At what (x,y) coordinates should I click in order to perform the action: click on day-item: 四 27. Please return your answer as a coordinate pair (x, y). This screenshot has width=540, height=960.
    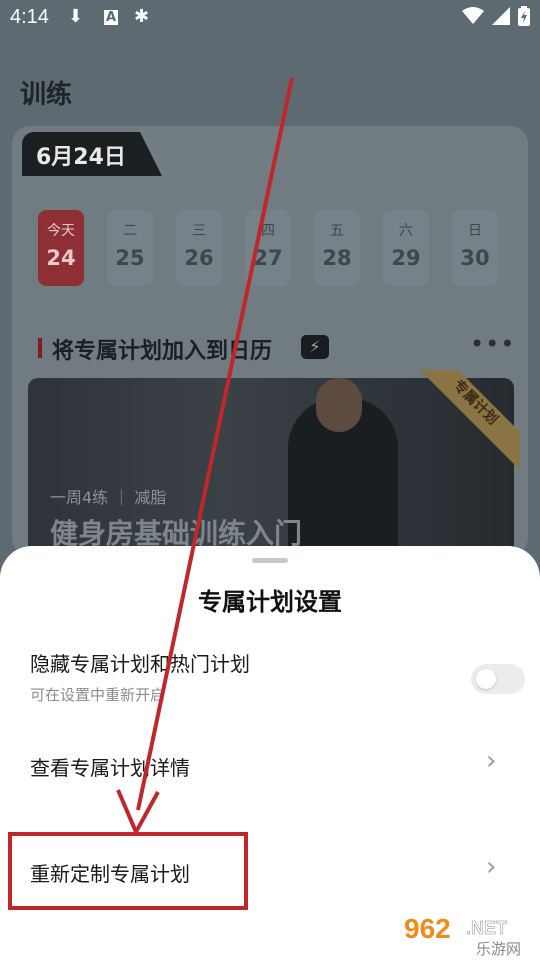
    Looking at the image, I should click on (268, 248).